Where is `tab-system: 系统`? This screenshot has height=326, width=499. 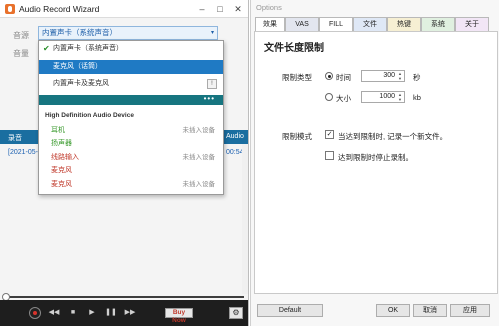 tab-system: 系统 is located at coordinates (438, 24).